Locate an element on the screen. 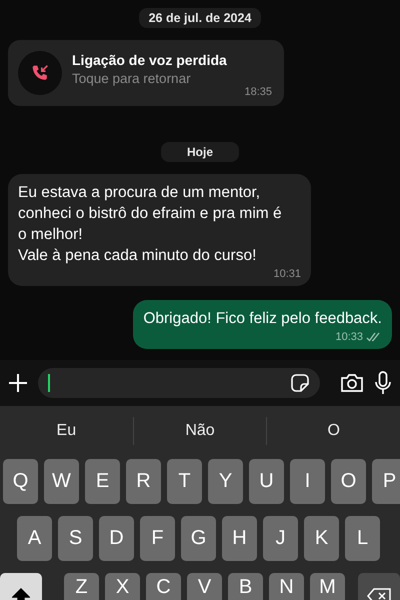 Image resolution: width=400 pixels, height=600 pixels. suggestion-item: Não is located at coordinates (200, 431).